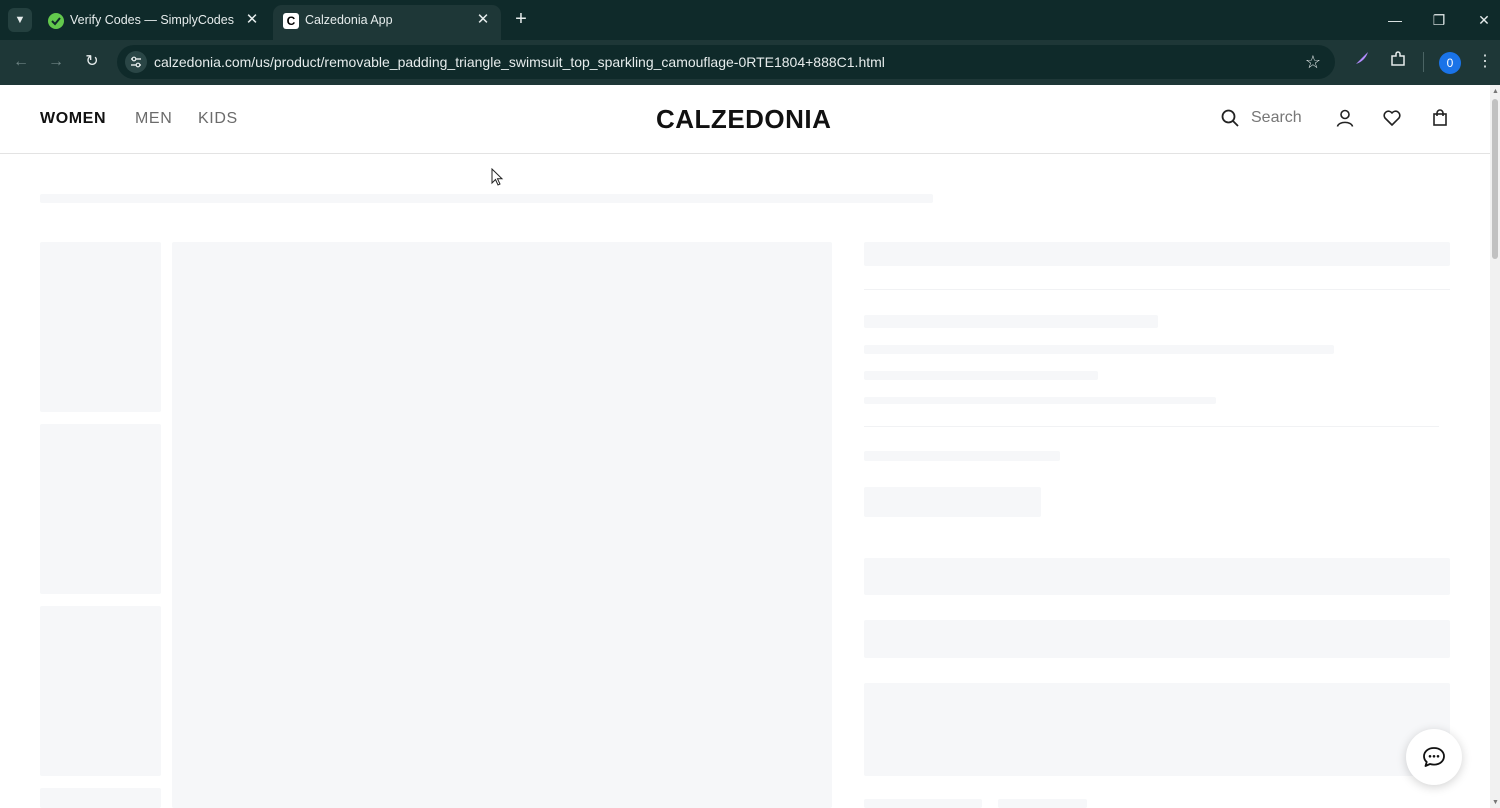 This screenshot has height=808, width=1500. Describe the element at coordinates (1484, 20) in the screenshot. I see `window-close-icon: ✕` at that location.